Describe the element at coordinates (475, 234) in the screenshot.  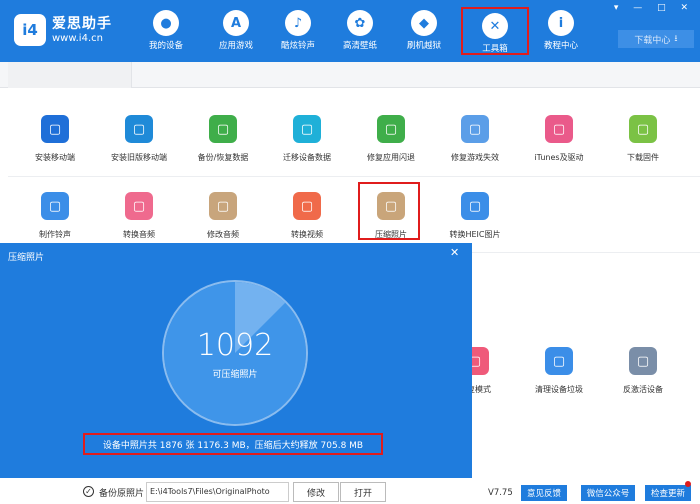
I see `tool-label: 转换HEIC图片` at that location.